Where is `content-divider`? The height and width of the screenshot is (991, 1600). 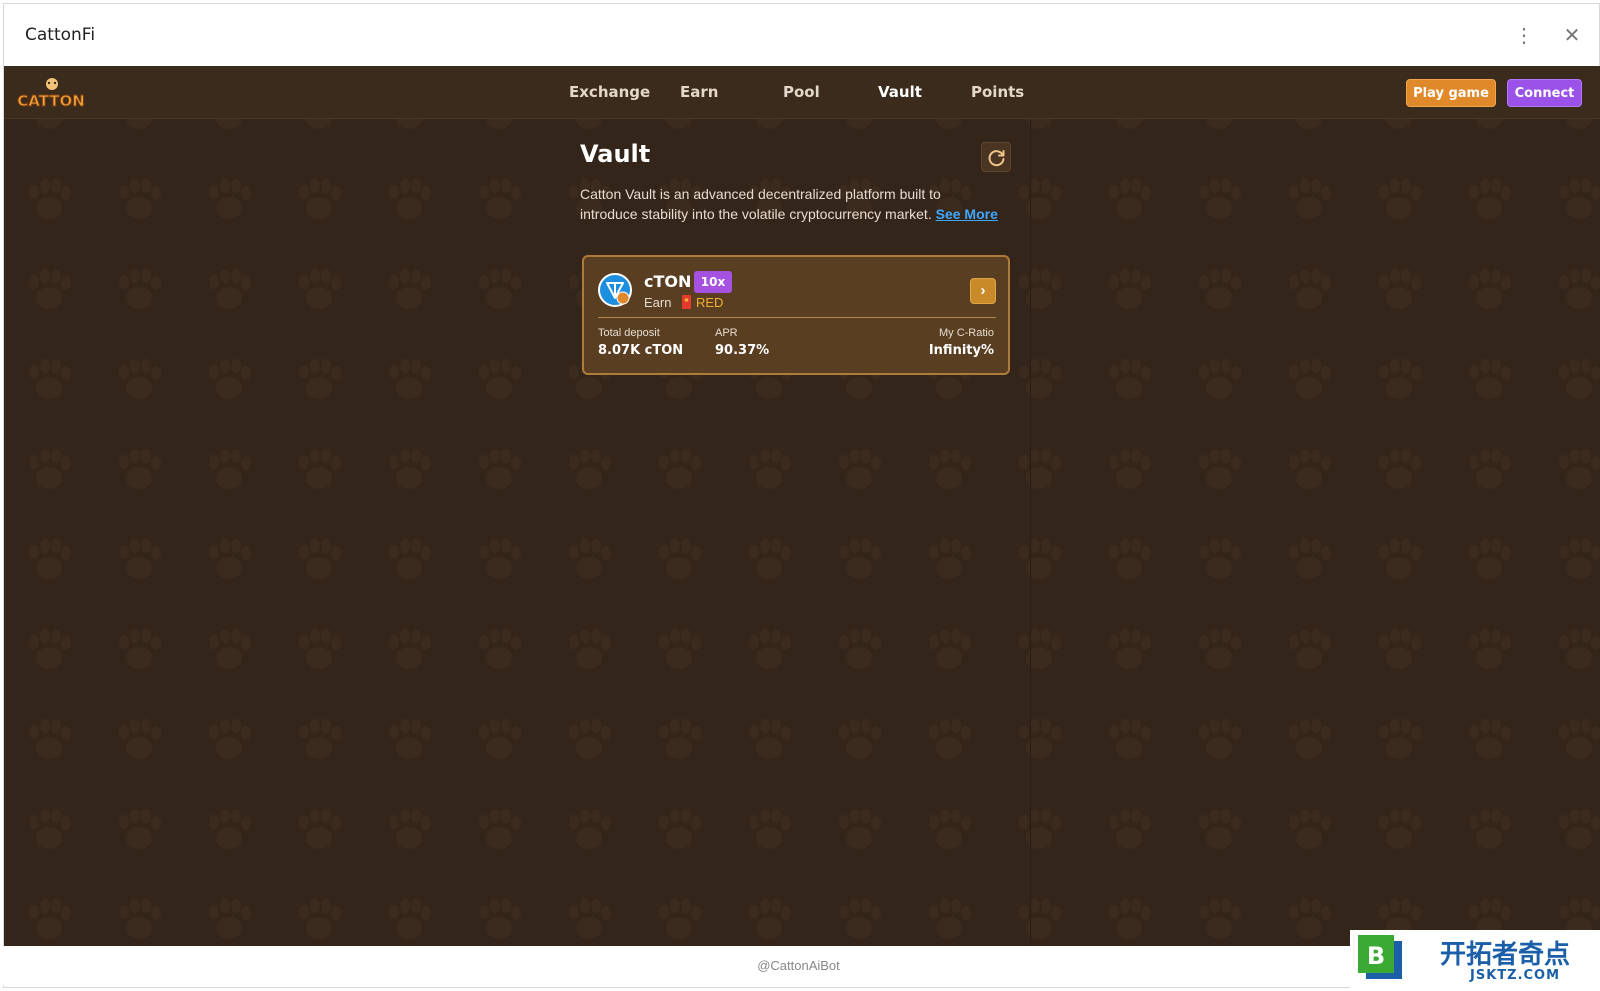
content-divider is located at coordinates (1030, 535).